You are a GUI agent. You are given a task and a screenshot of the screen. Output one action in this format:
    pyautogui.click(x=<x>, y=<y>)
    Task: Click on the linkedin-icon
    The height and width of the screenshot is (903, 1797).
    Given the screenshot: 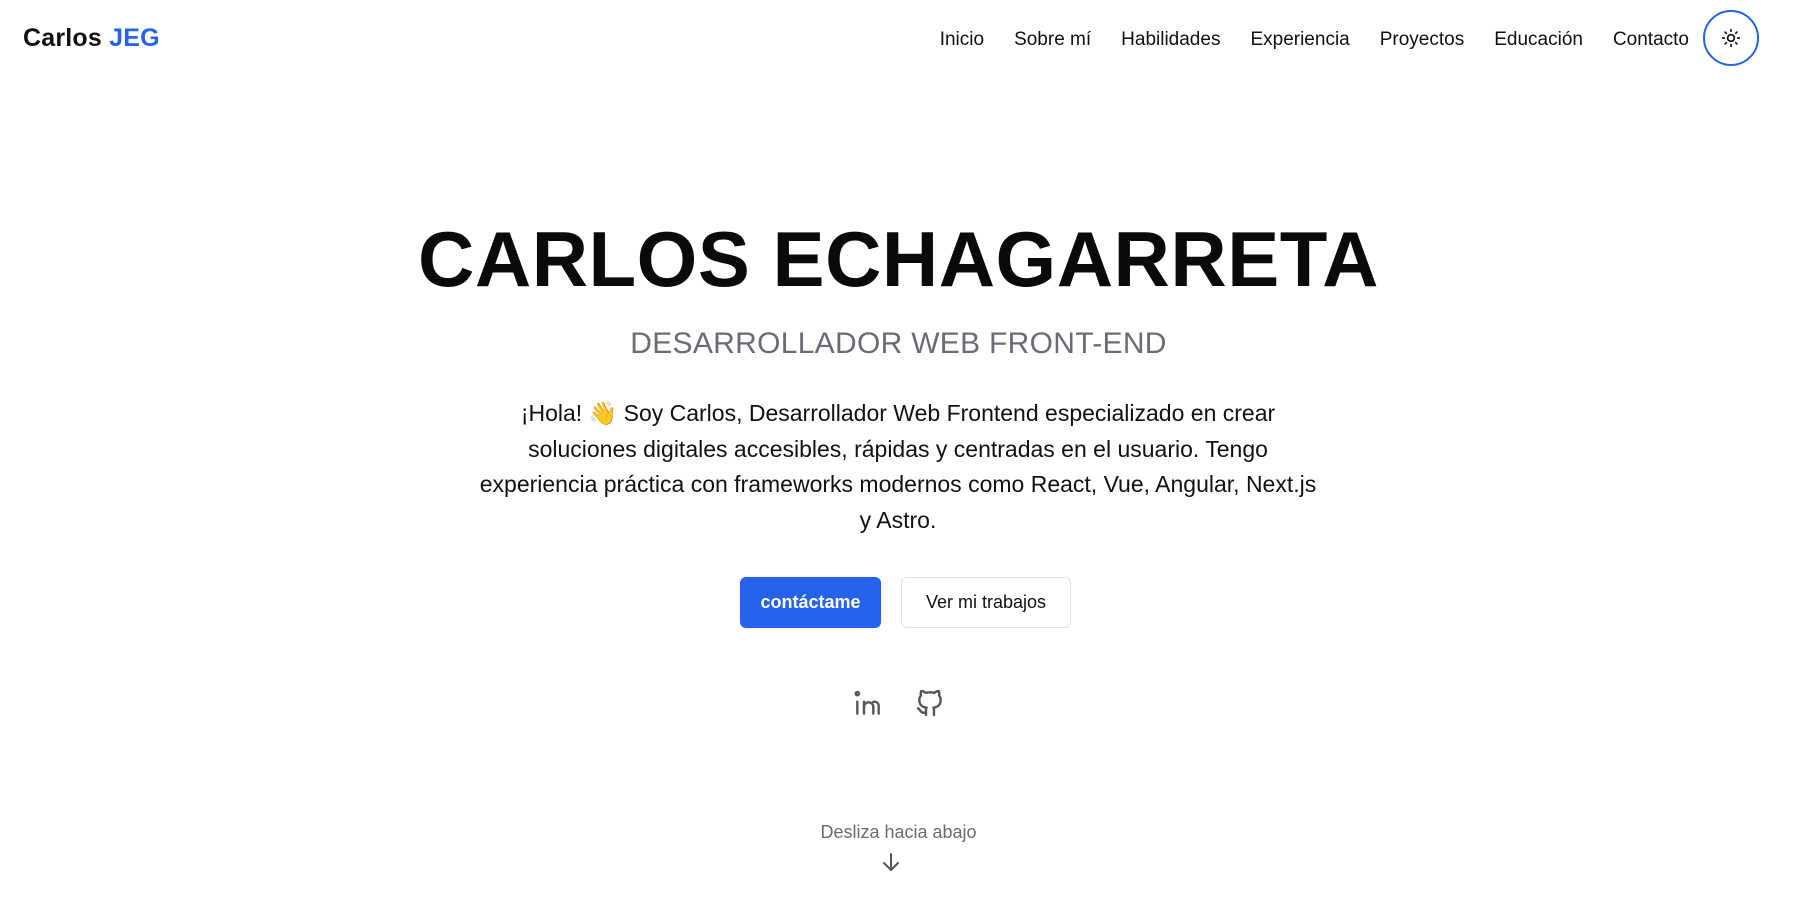 What is the action you would take?
    pyautogui.click(x=868, y=703)
    